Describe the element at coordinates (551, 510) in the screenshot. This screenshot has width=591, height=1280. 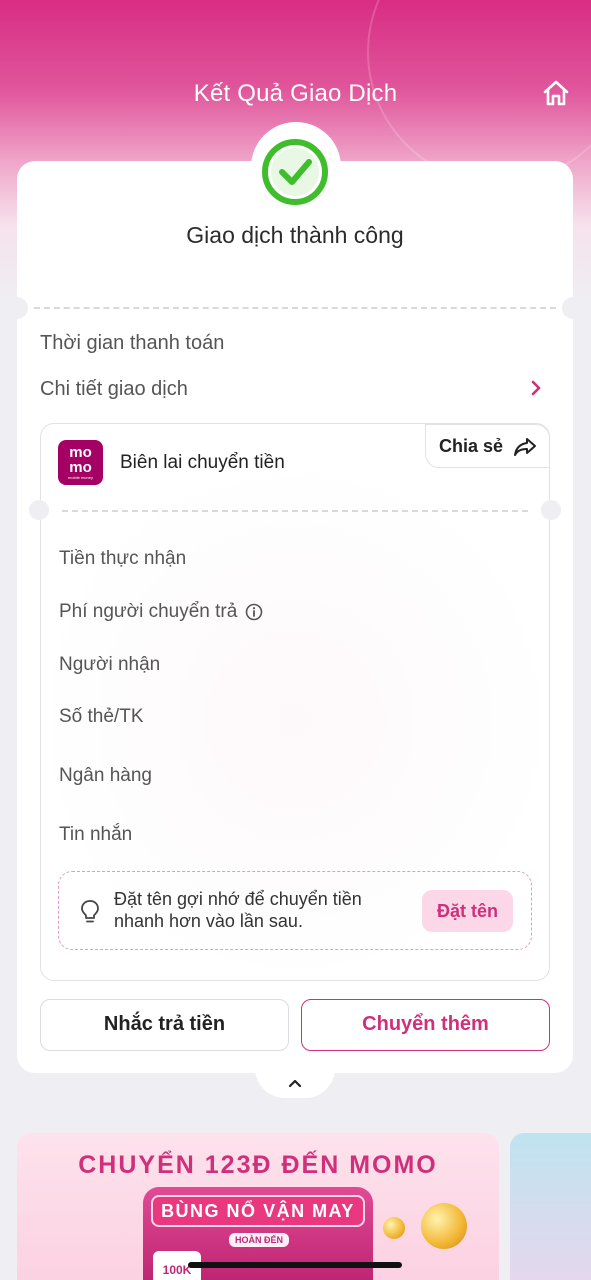
I see `receipt-notch-right` at that location.